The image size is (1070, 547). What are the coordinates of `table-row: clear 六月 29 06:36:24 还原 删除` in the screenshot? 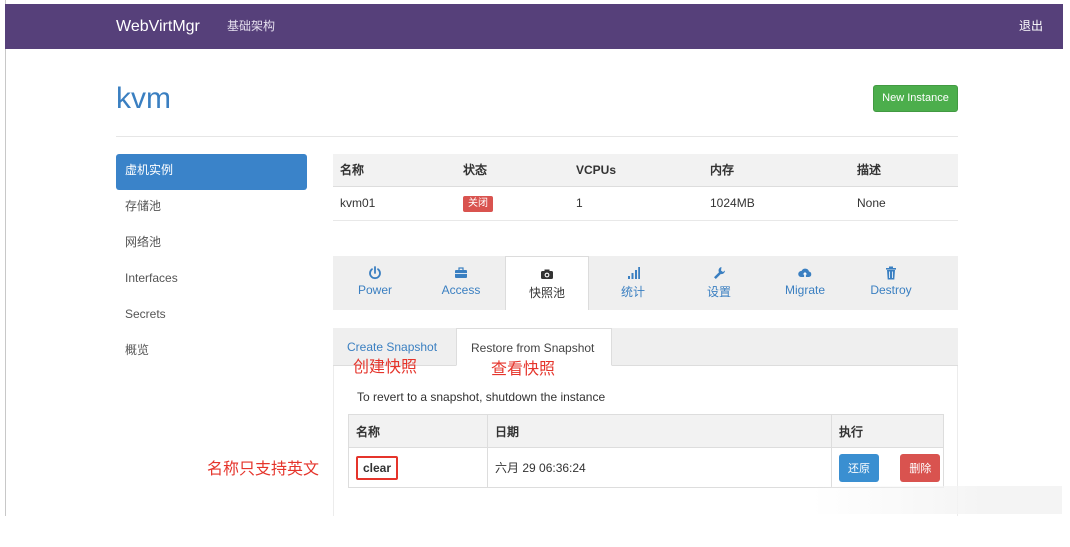 It's located at (646, 467).